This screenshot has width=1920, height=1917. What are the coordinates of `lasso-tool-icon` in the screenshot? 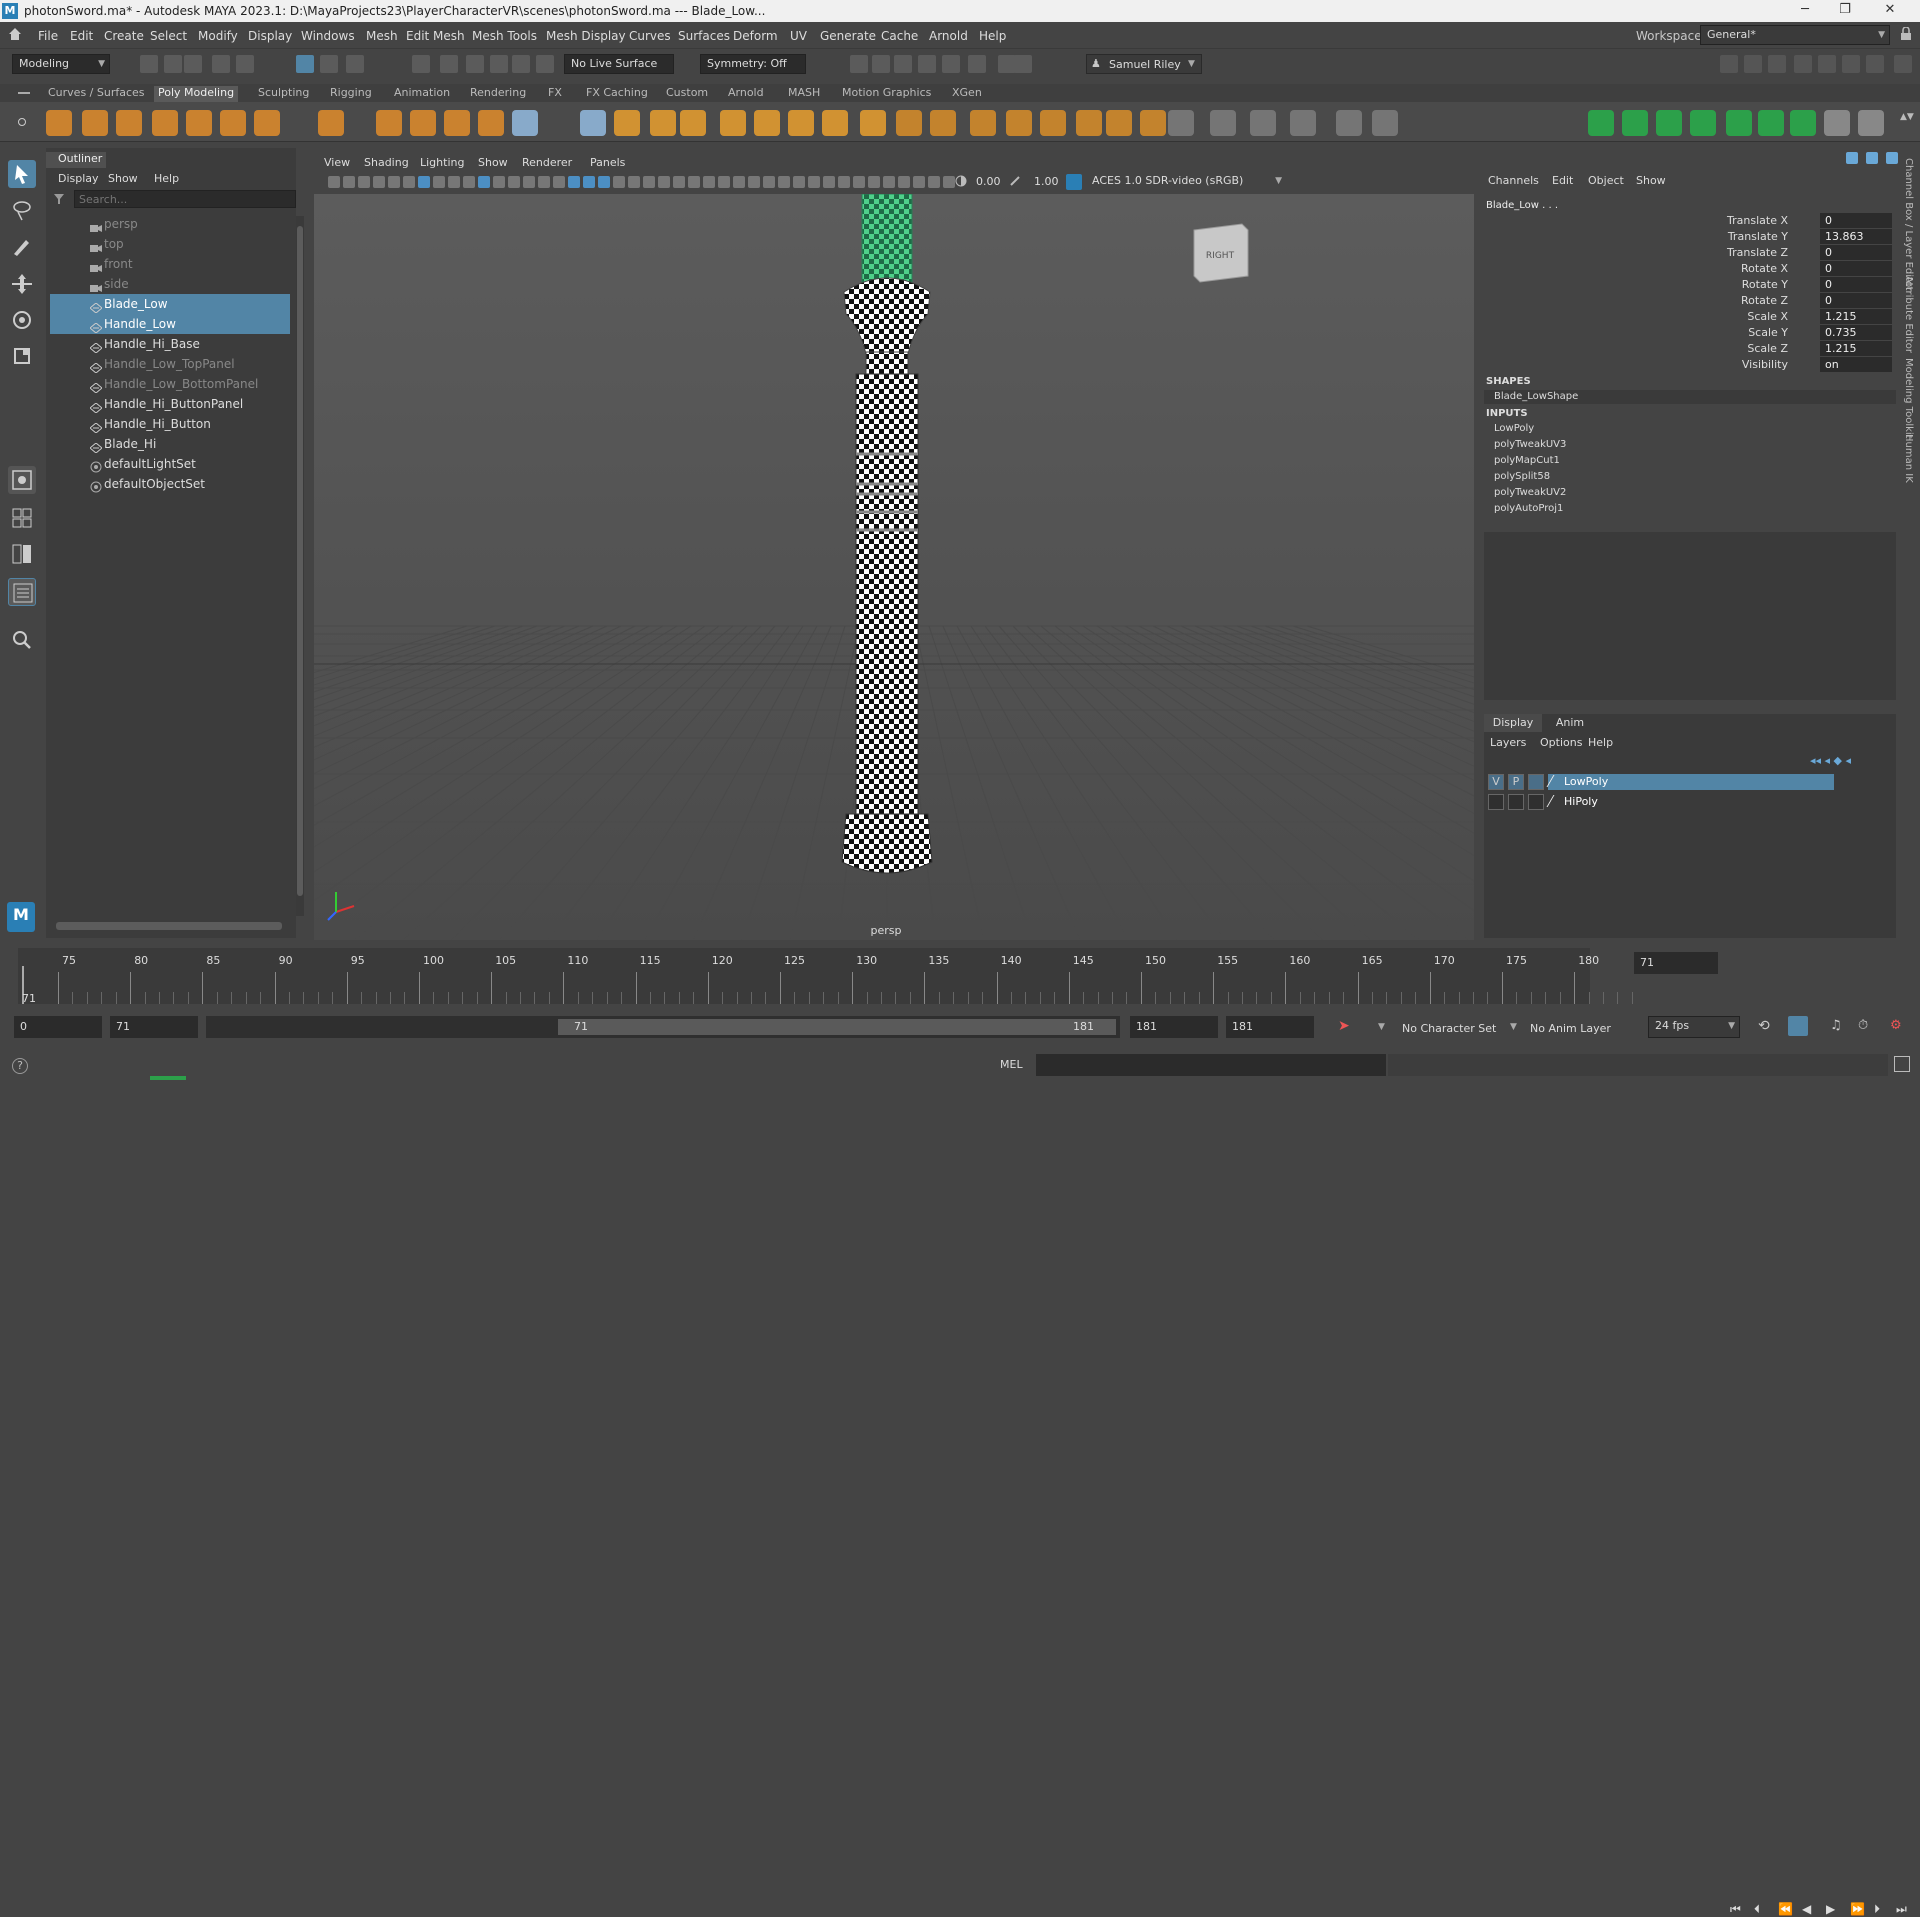 It's located at (22, 210).